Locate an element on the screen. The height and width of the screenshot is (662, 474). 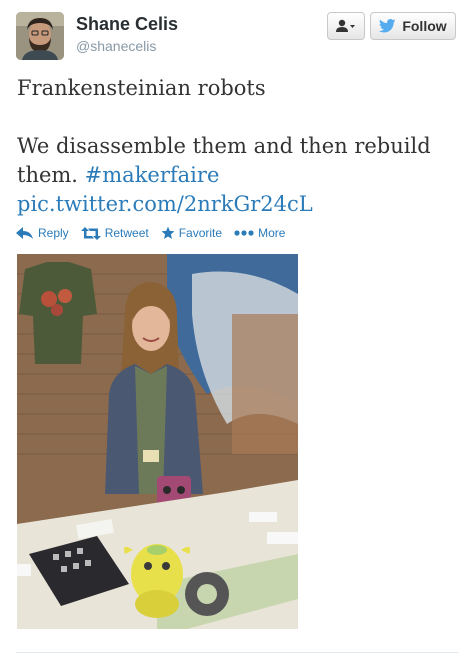
user-handle: @shanecelis is located at coordinates (116, 46).